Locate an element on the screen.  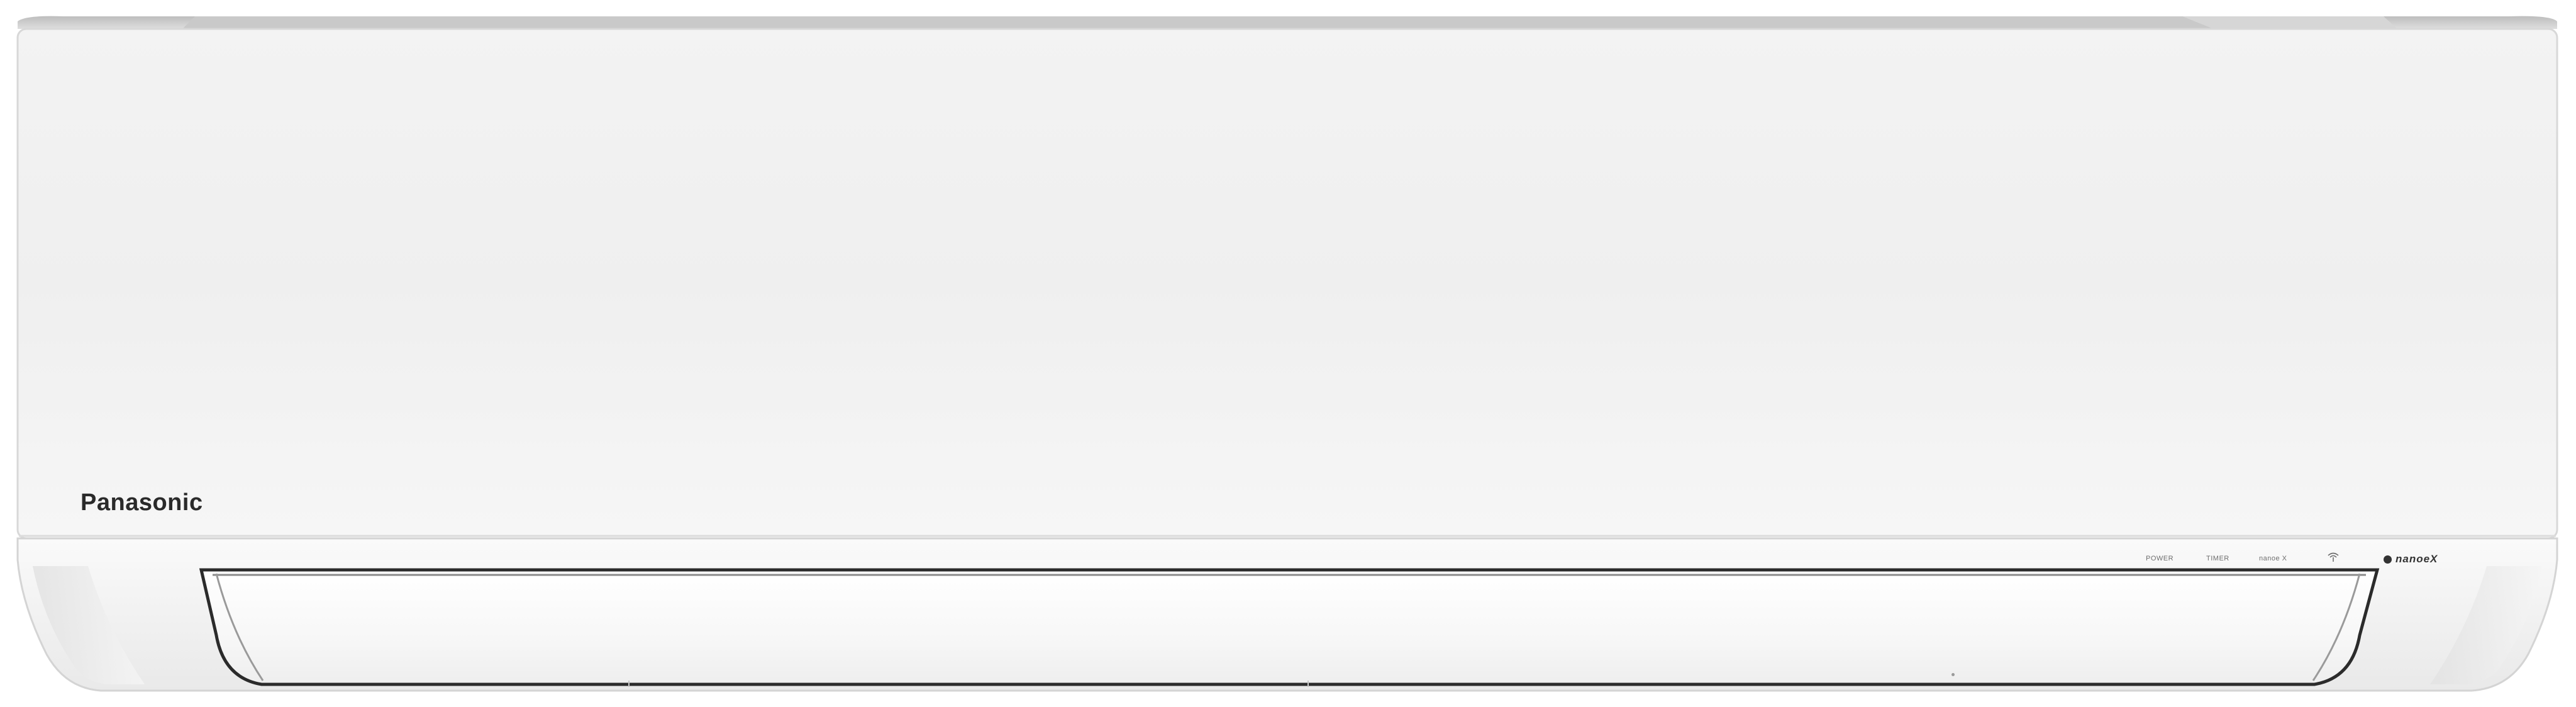
nanoe-x-badge: nanoeX is located at coordinates (2411, 559).